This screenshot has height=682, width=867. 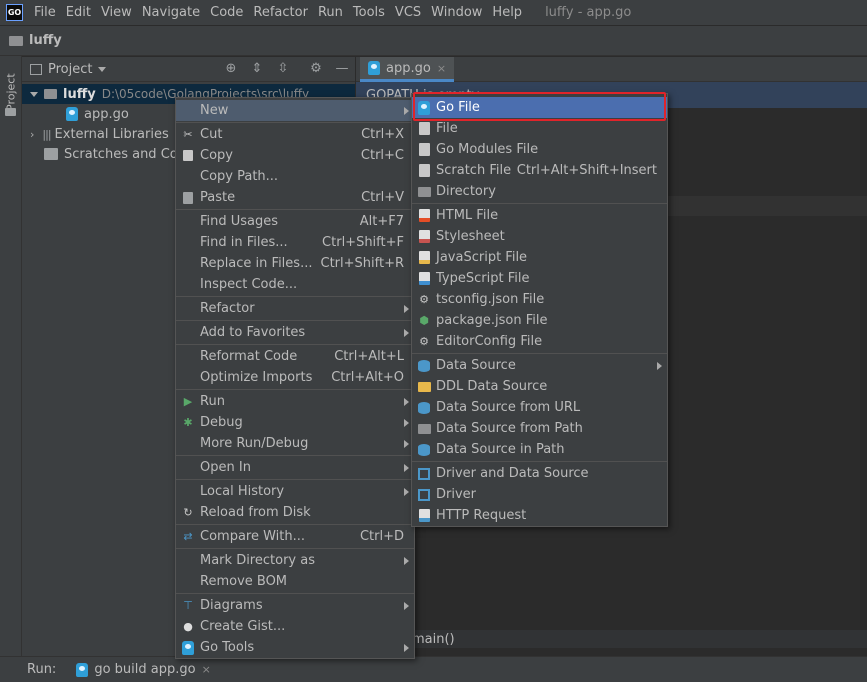 I want to click on menu-item-typescript-file: TypeScript File, so click(x=539, y=278).